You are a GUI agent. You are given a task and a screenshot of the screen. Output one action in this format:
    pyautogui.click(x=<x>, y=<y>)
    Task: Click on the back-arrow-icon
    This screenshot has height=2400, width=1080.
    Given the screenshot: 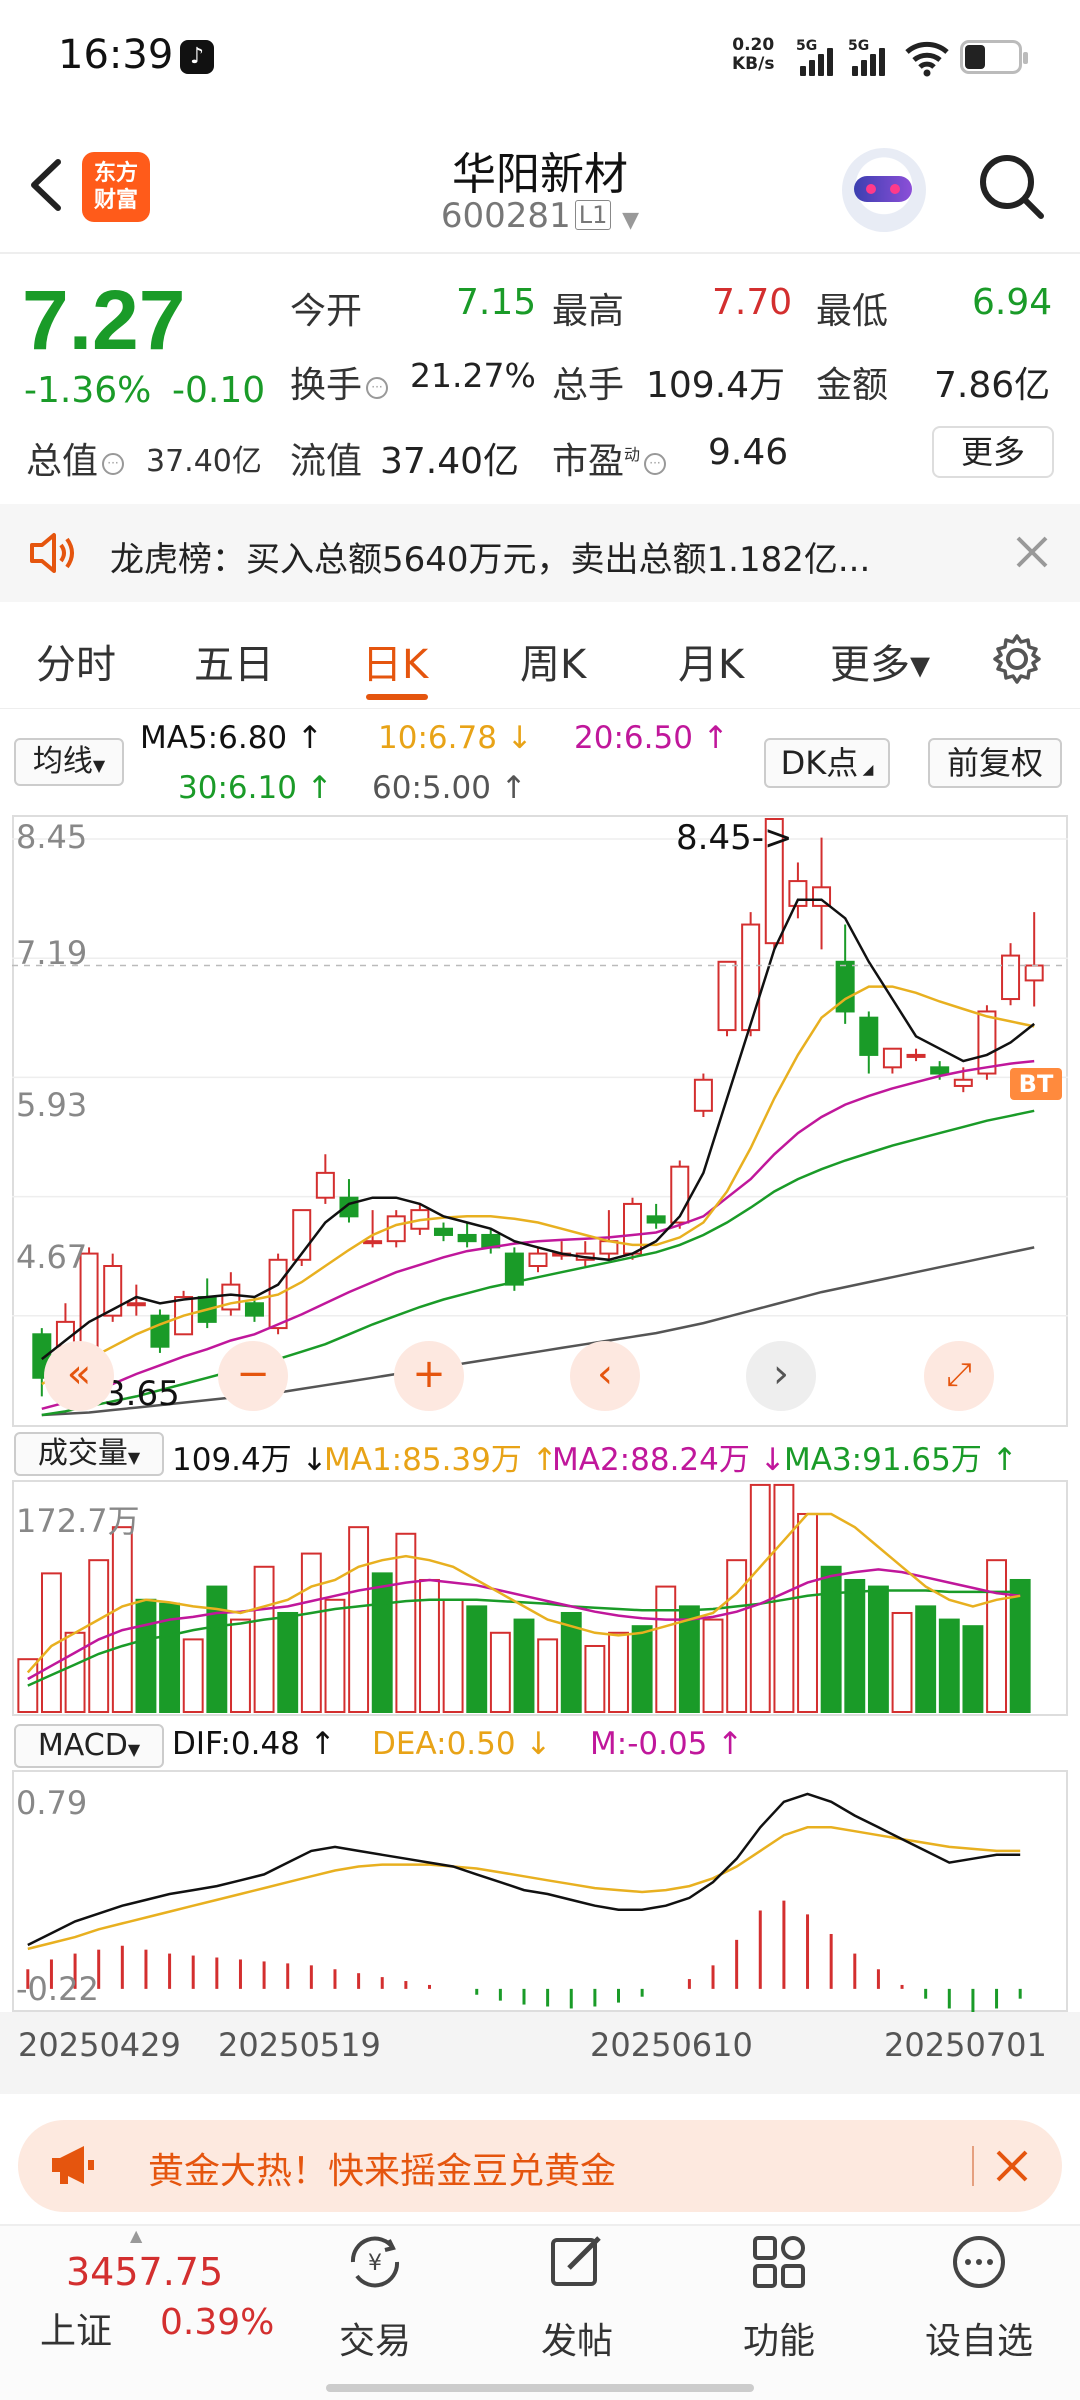 What is the action you would take?
    pyautogui.click(x=47, y=185)
    